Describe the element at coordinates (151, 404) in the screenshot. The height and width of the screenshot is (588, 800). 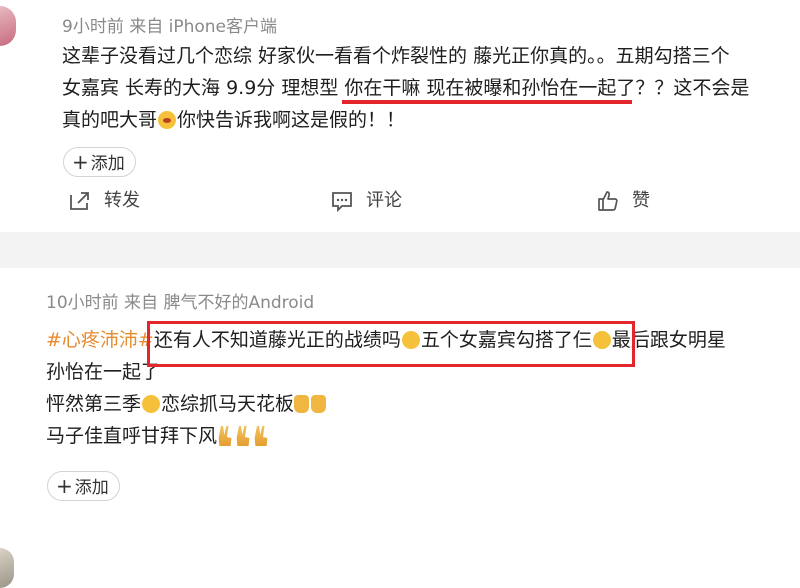
I see `grin-emoji-icon` at that location.